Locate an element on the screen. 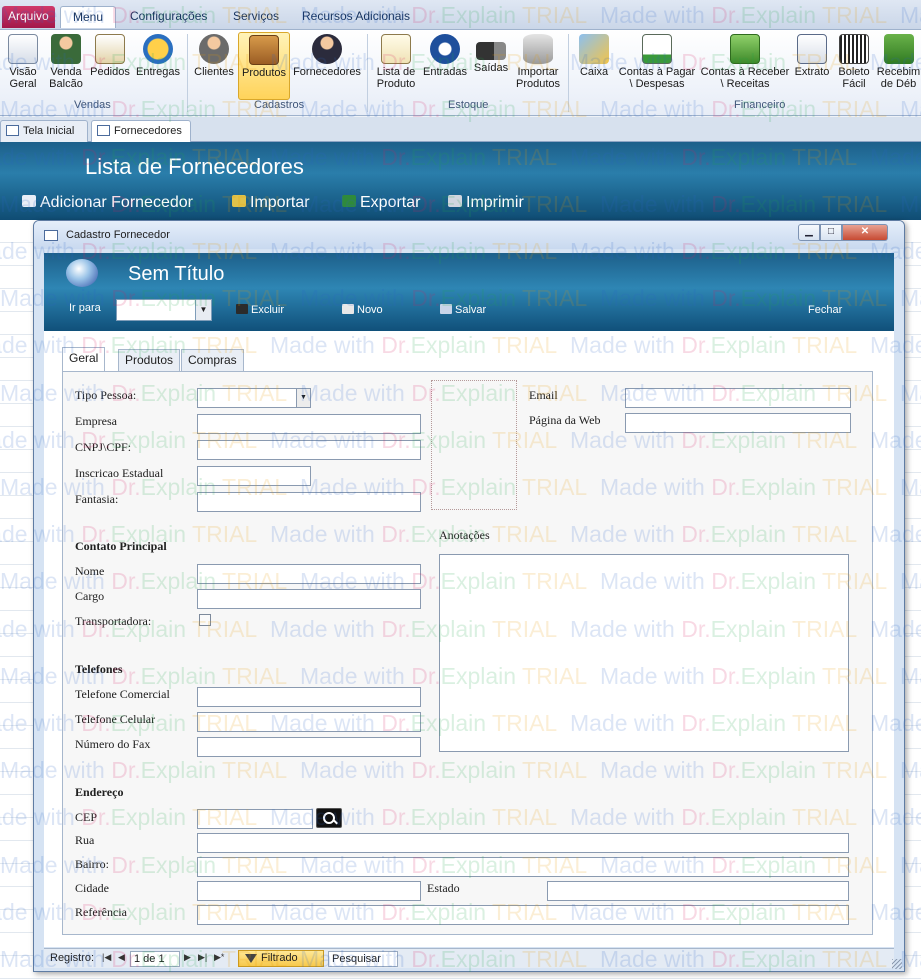 The height and width of the screenshot is (980, 921). importar-produtos-button: Importar Produtos is located at coordinates (538, 66).